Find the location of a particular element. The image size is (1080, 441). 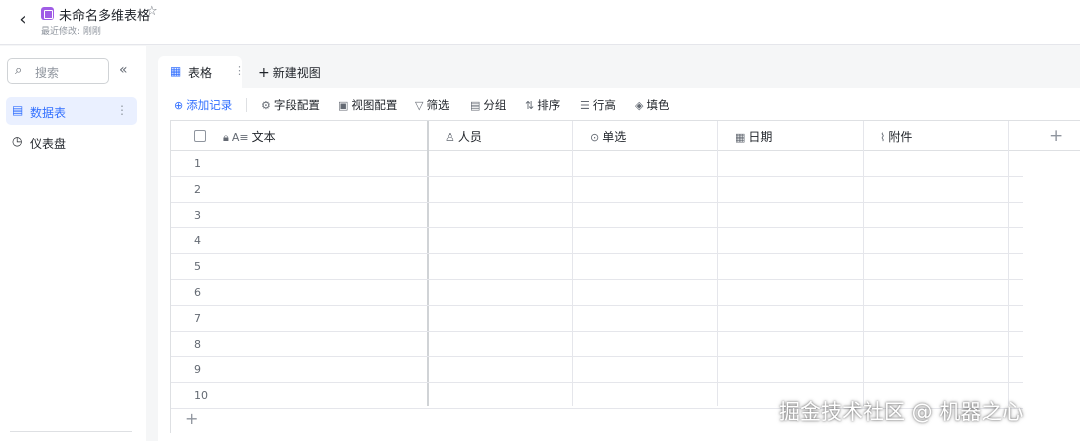

group-button: ▤ 分组 is located at coordinates (488, 105).